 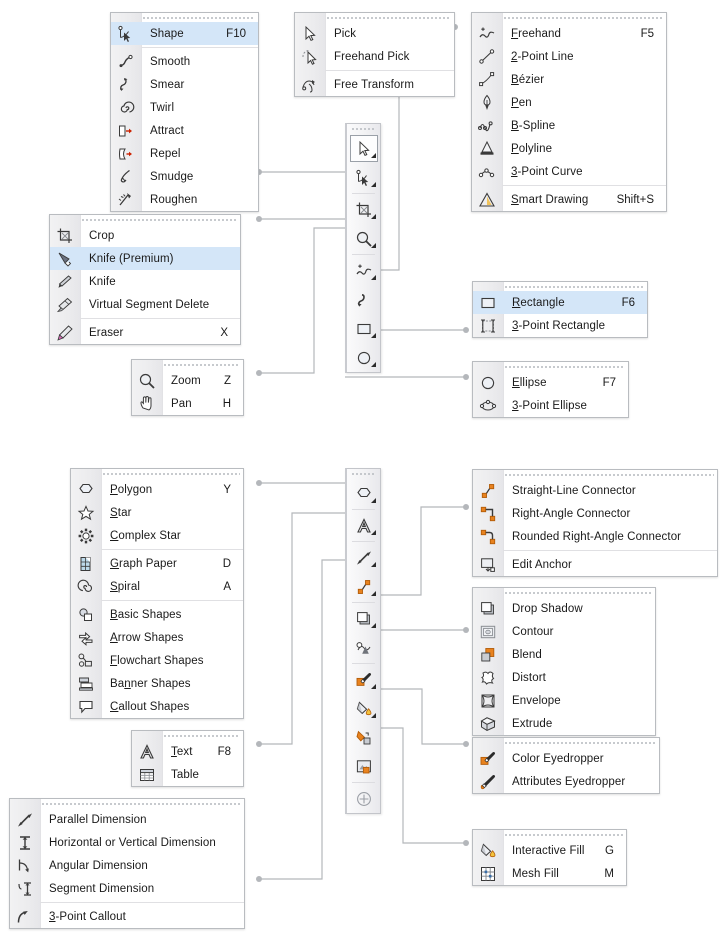 What do you see at coordinates (184, 61) in the screenshot?
I see `menu-item: Smooth` at bounding box center [184, 61].